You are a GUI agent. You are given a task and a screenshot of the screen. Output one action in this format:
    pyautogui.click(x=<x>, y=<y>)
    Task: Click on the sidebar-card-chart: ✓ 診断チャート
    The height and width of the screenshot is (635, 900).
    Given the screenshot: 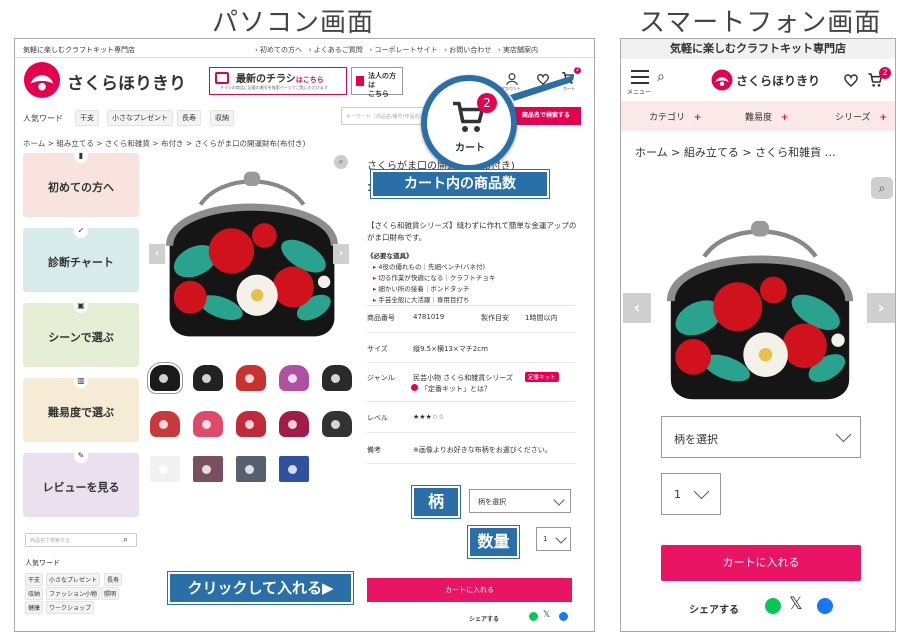 What is the action you would take?
    pyautogui.click(x=81, y=258)
    